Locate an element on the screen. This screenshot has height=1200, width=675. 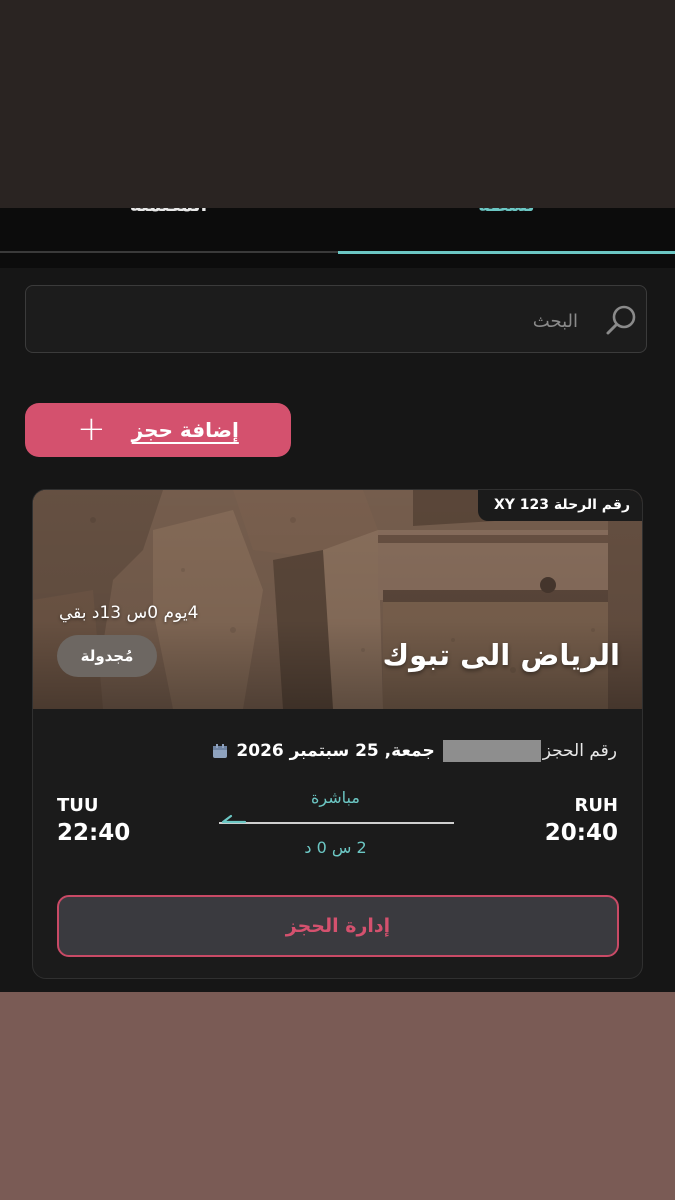
flight-number-tag: رقم الرحلة XY 123 is located at coordinates (559, 505).